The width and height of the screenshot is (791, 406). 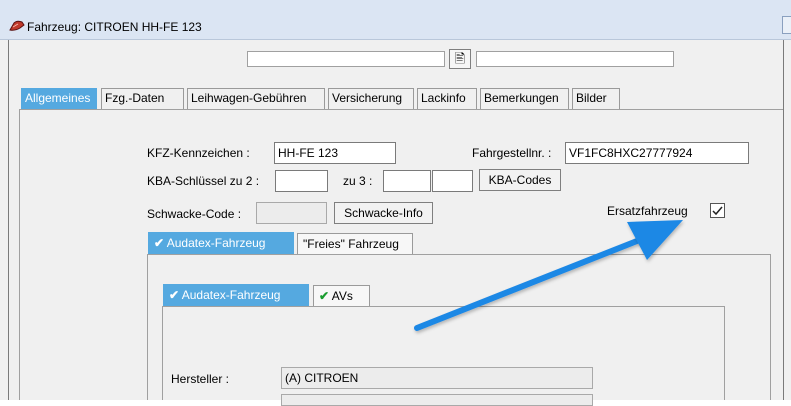 What do you see at coordinates (512, 153) in the screenshot?
I see `fahrgestell-label: Fahrgestellnr. :` at bounding box center [512, 153].